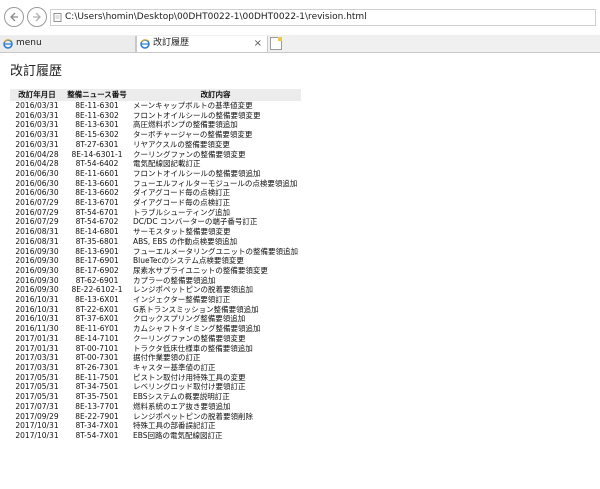 Image resolution: width=600 pixels, height=489 pixels. What do you see at coordinates (97, 406) in the screenshot?
I see `cell-news-number: 8E-13-7701` at bounding box center [97, 406].